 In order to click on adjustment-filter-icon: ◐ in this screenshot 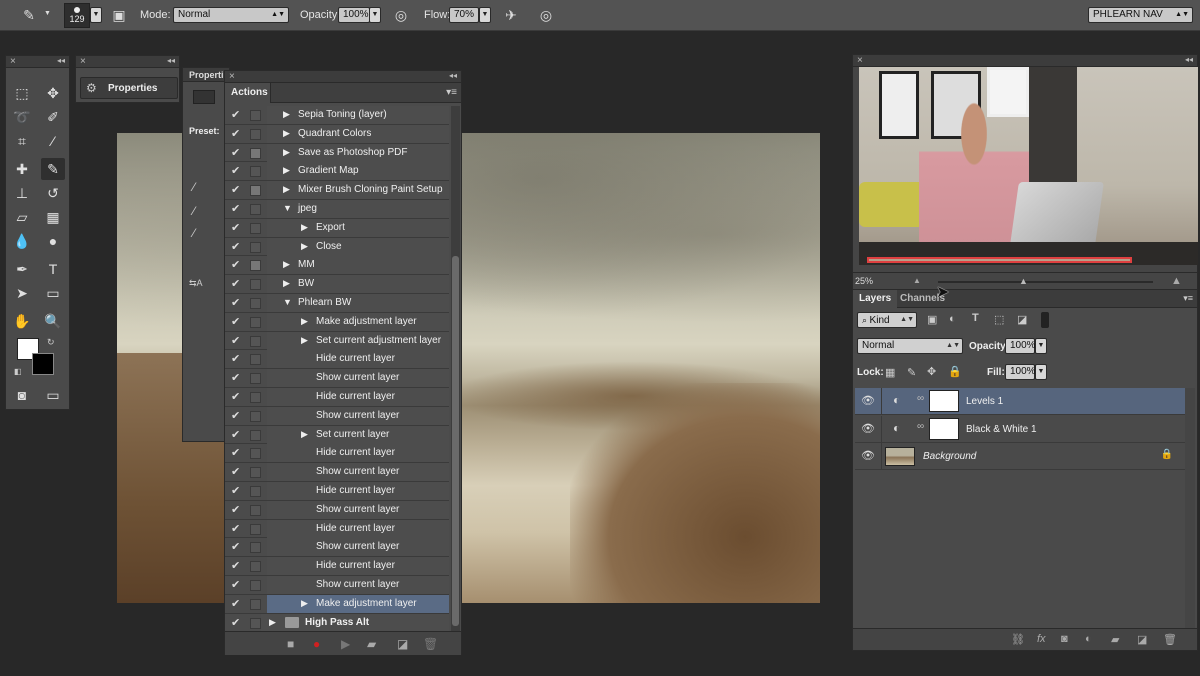, I will do `click(952, 319)`.